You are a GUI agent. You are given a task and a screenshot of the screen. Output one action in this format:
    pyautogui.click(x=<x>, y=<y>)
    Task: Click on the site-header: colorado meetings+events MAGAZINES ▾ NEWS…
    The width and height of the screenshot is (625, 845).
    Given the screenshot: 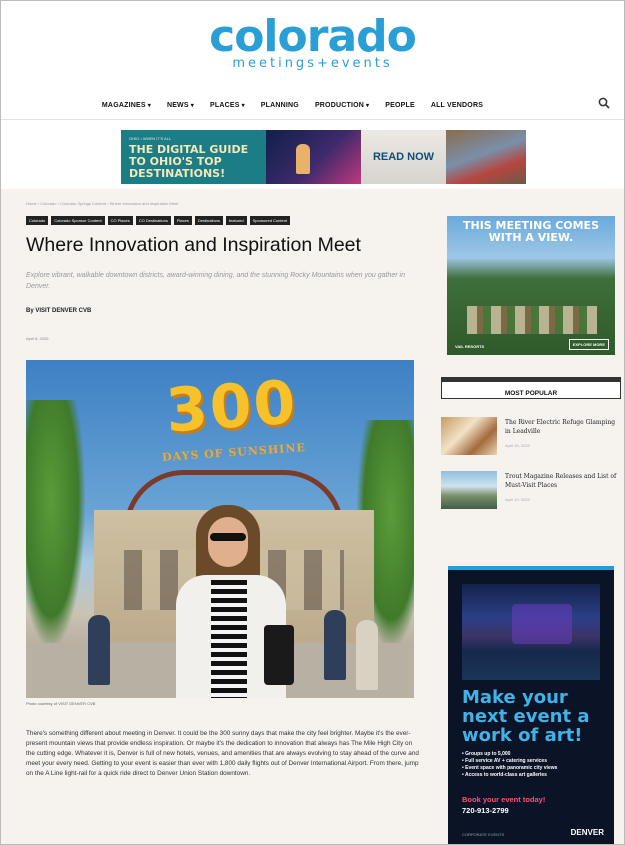 What is the action you would take?
    pyautogui.click(x=312, y=62)
    